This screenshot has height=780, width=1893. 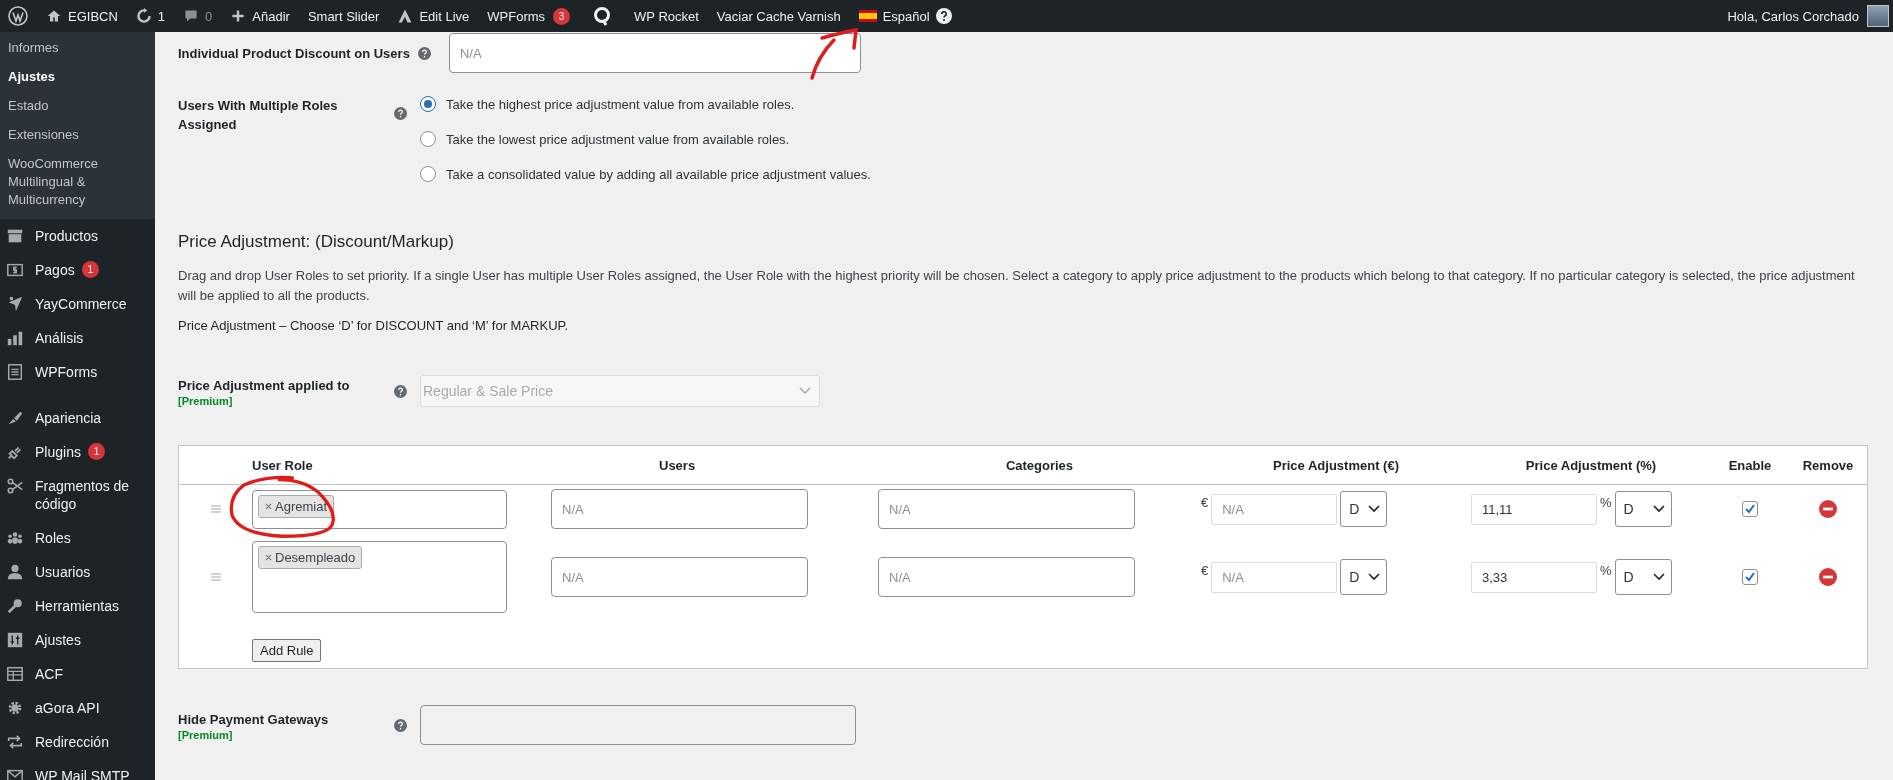 What do you see at coordinates (77, 182) in the screenshot?
I see `submenu-item: WooCommerce Multilingual & Multicurrency` at bounding box center [77, 182].